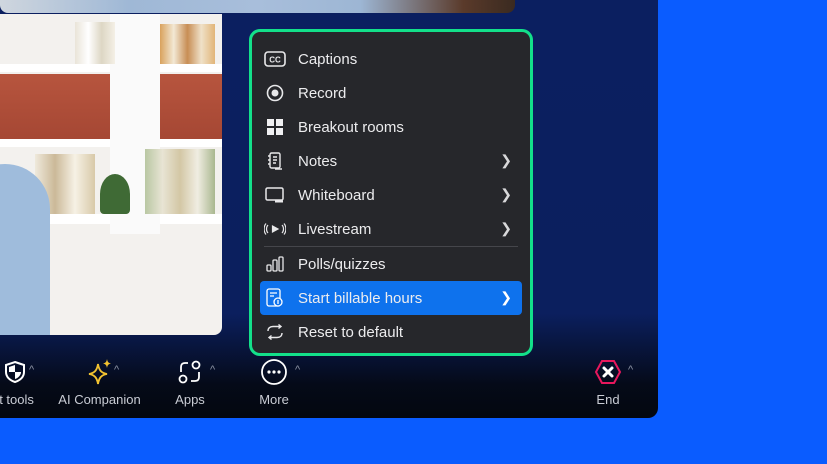 This screenshot has width=827, height=464. Describe the element at coordinates (275, 195) in the screenshot. I see `whiteboard-icon` at that location.